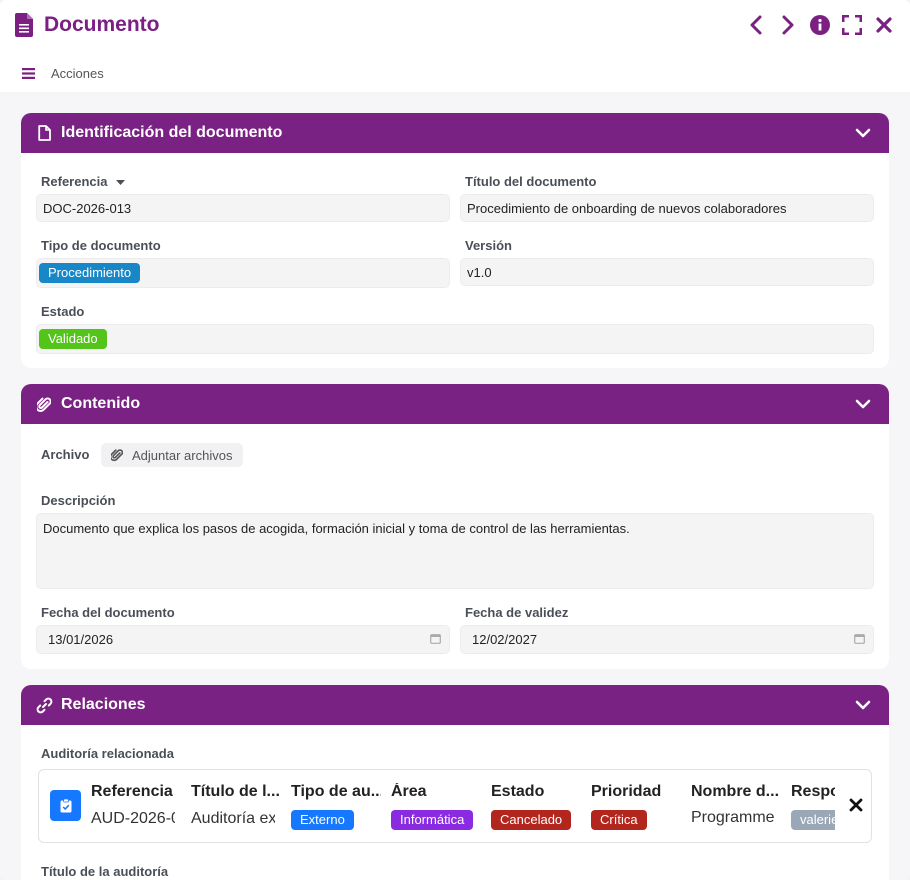 This screenshot has height=880, width=910. I want to click on prioridad-badge: Crítica, so click(619, 820).